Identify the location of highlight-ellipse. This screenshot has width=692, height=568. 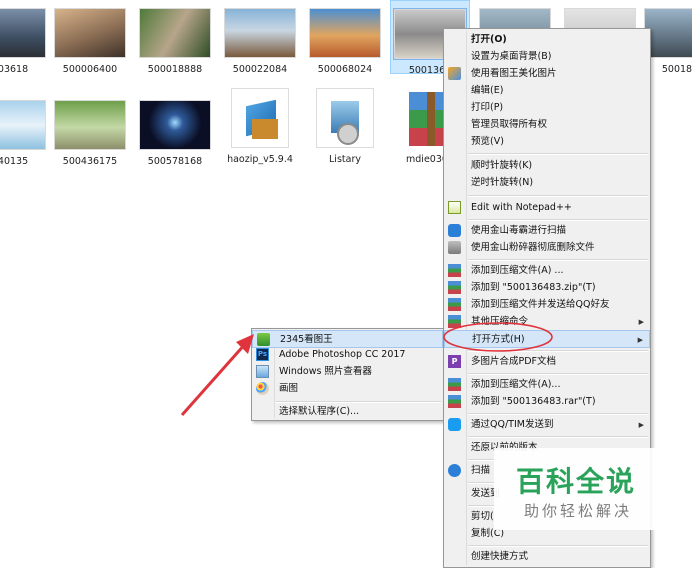
(498, 337).